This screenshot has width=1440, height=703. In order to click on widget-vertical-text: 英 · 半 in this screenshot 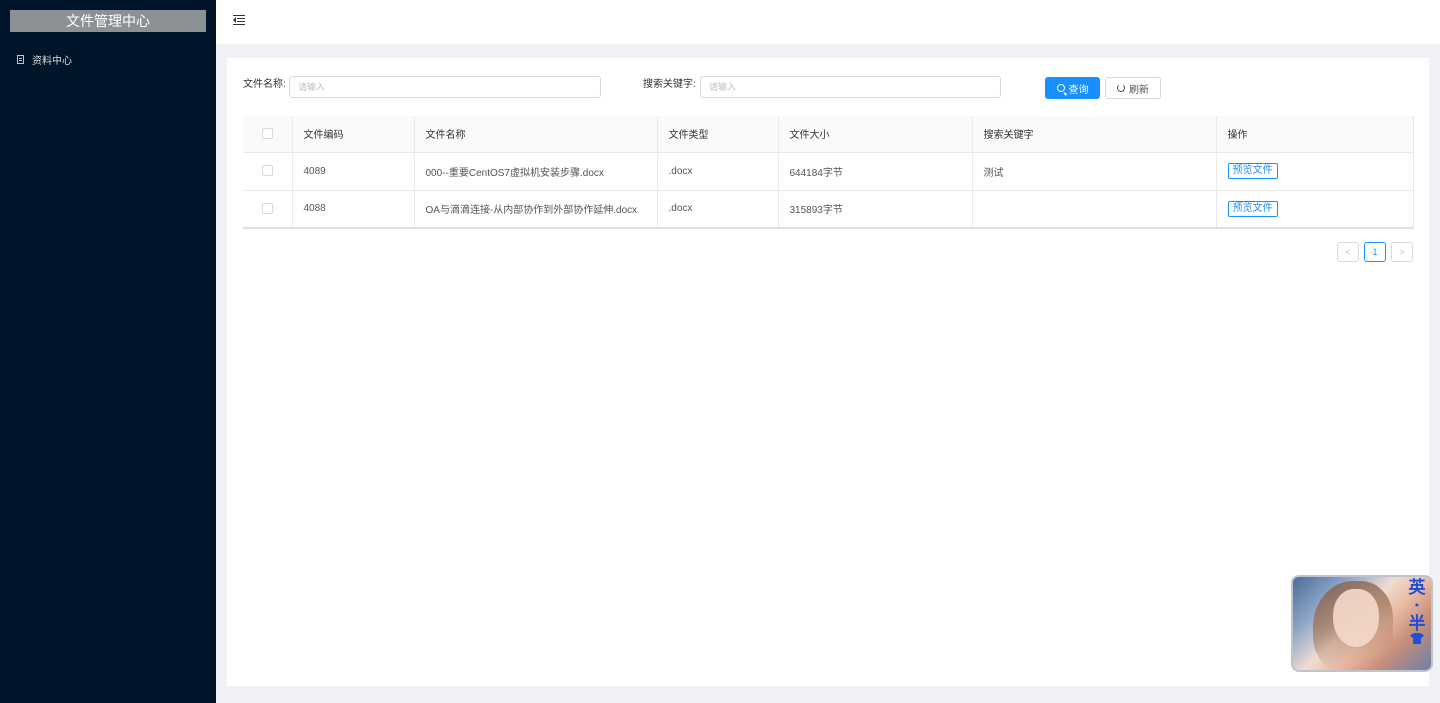, I will do `click(1417, 611)`.